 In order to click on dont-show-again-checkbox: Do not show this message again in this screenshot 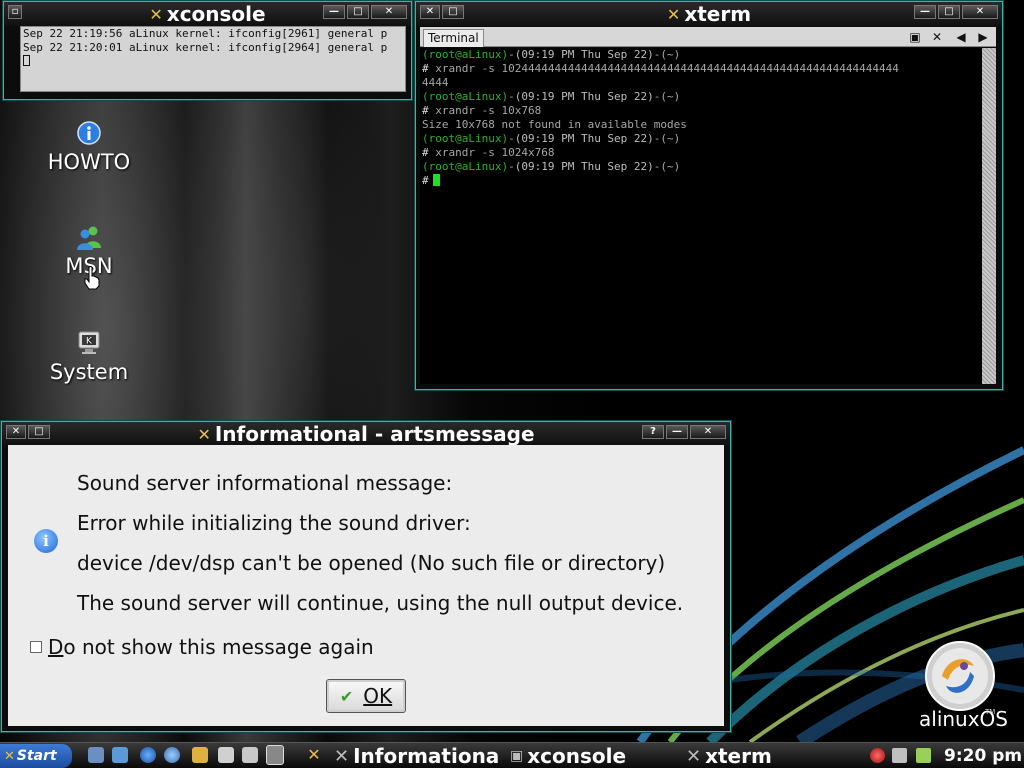, I will do `click(202, 647)`.